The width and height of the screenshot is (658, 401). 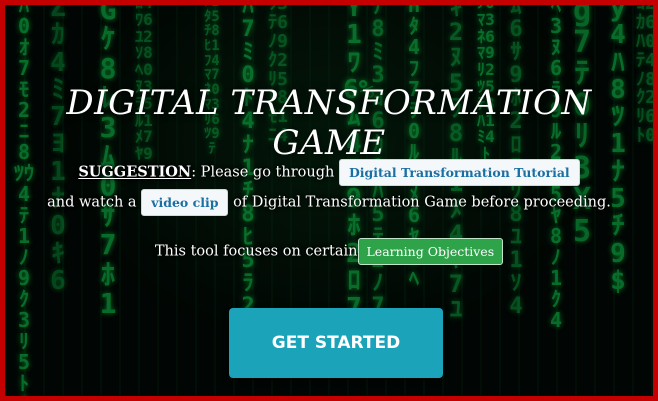 I want to click on suggestion-label: SUGGESTION, so click(x=135, y=172).